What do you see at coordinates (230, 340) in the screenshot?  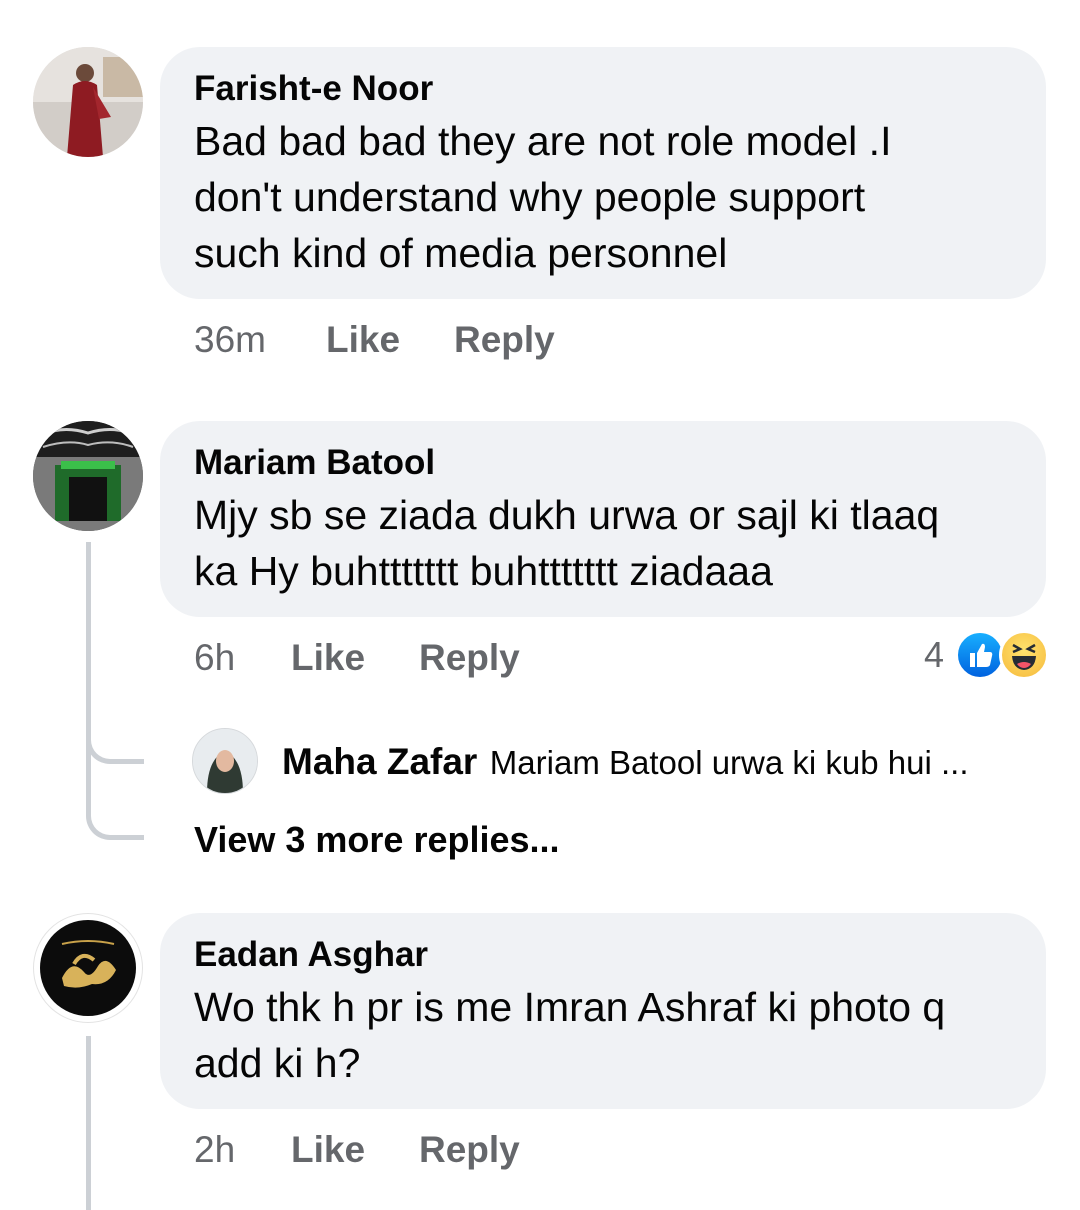 I see `comment-time: 36m` at bounding box center [230, 340].